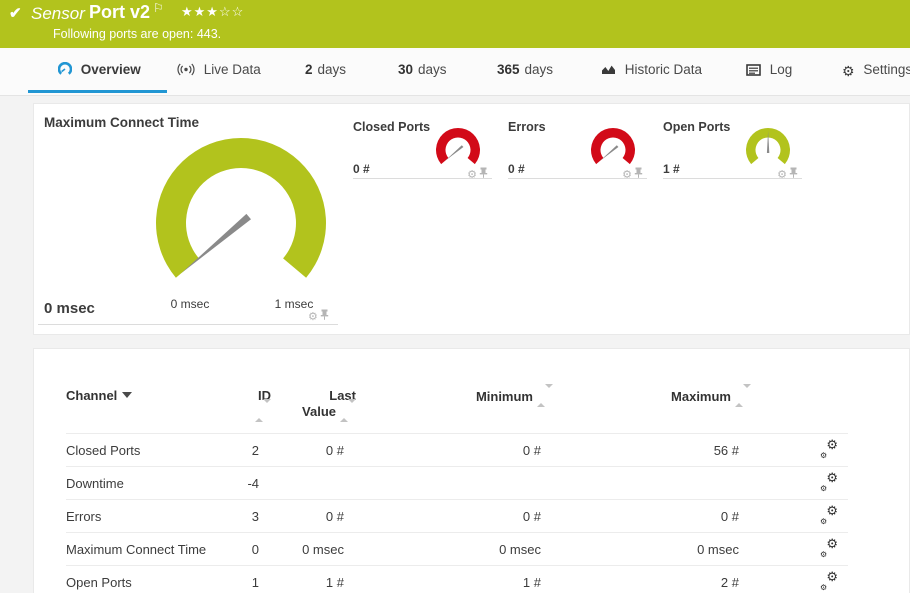  What do you see at coordinates (576, 145) in the screenshot?
I see `small-gauge-card-errors: Errors 0 # ⚙` at bounding box center [576, 145].